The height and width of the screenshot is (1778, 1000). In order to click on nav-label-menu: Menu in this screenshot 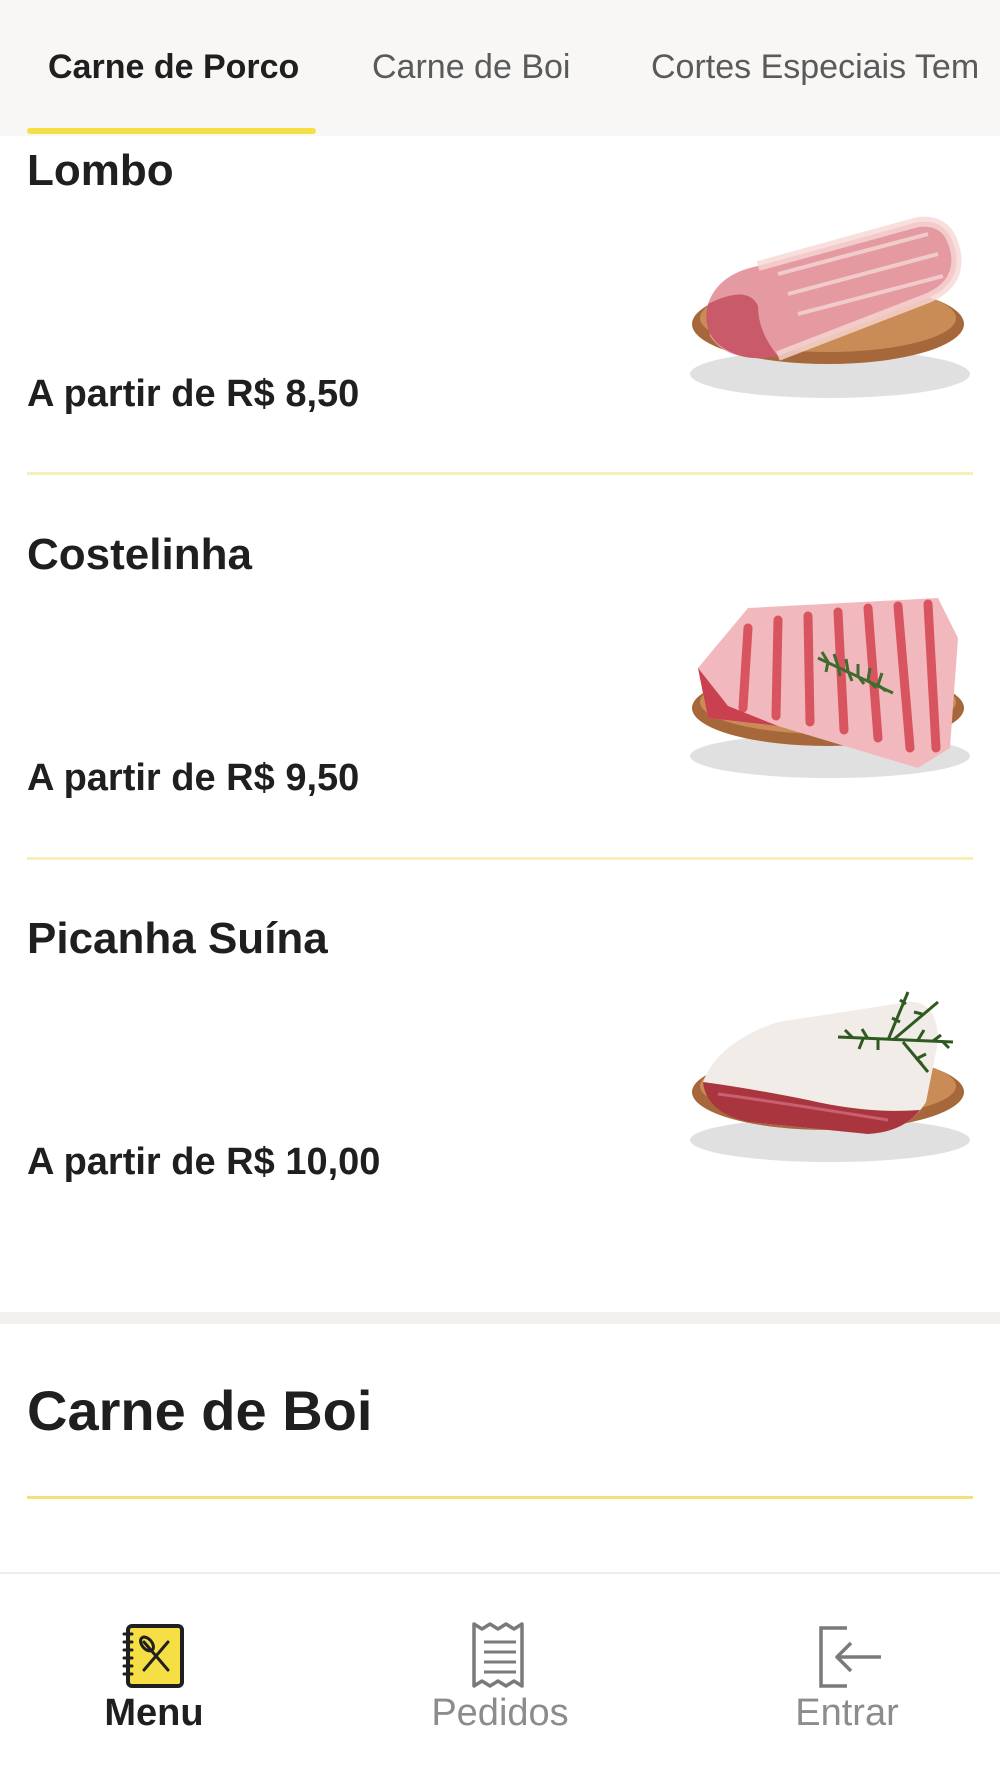, I will do `click(154, 1713)`.